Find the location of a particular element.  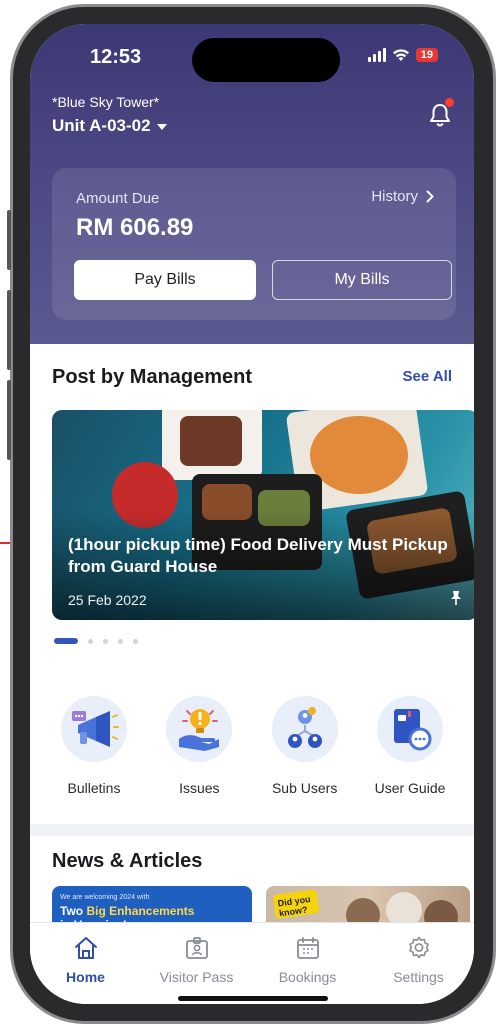

bell-icon is located at coordinates (440, 115).